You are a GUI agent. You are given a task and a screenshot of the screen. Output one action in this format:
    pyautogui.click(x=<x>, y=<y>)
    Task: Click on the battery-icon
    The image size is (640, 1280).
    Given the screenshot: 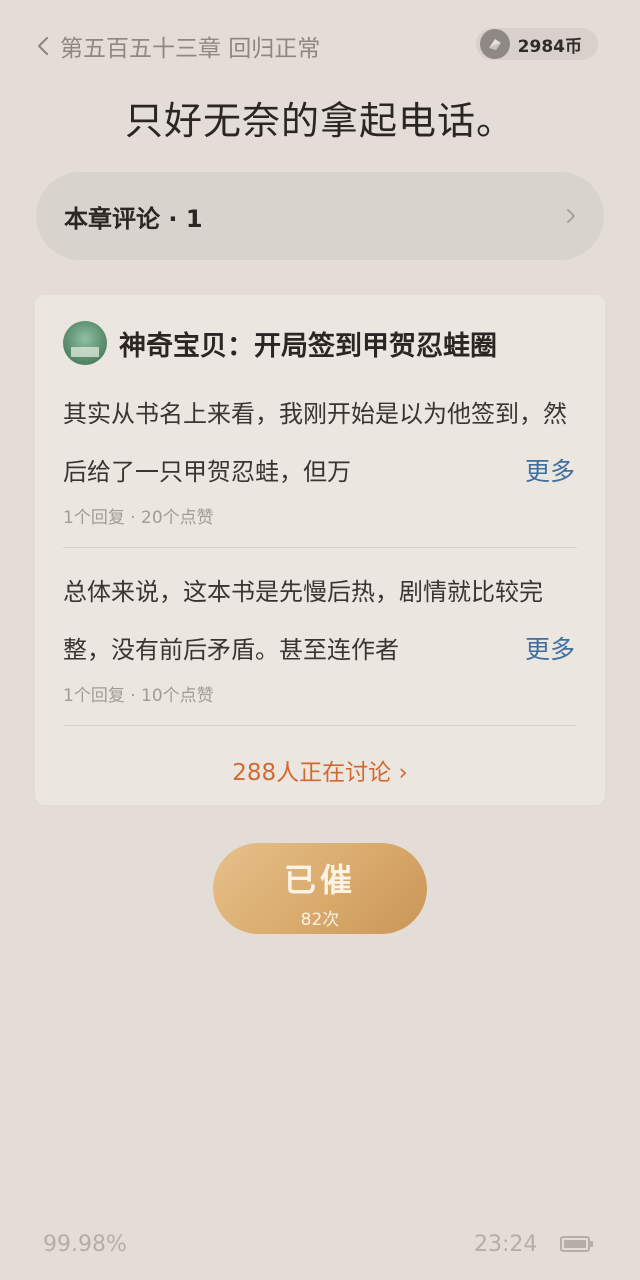 What is the action you would take?
    pyautogui.click(x=576, y=1244)
    